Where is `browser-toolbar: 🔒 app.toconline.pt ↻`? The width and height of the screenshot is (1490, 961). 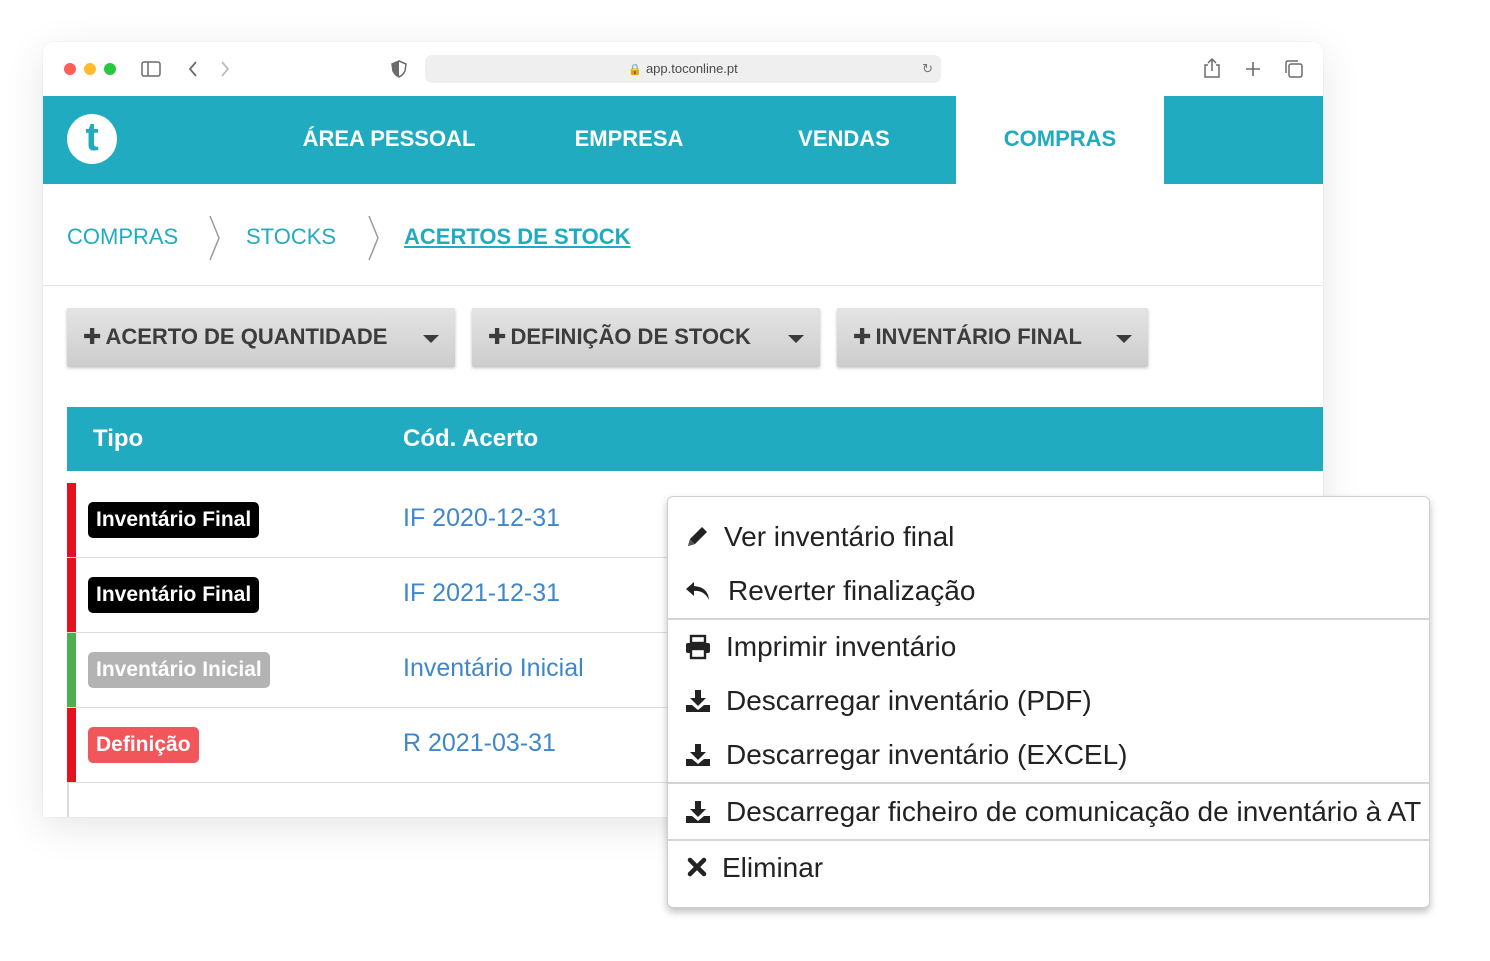 browser-toolbar: 🔒 app.toconline.pt ↻ is located at coordinates (683, 69).